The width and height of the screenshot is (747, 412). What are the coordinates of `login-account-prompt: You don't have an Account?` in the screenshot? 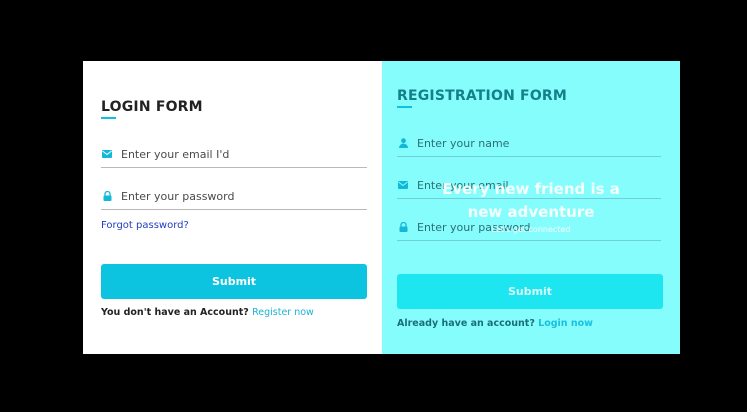 It's located at (175, 312).